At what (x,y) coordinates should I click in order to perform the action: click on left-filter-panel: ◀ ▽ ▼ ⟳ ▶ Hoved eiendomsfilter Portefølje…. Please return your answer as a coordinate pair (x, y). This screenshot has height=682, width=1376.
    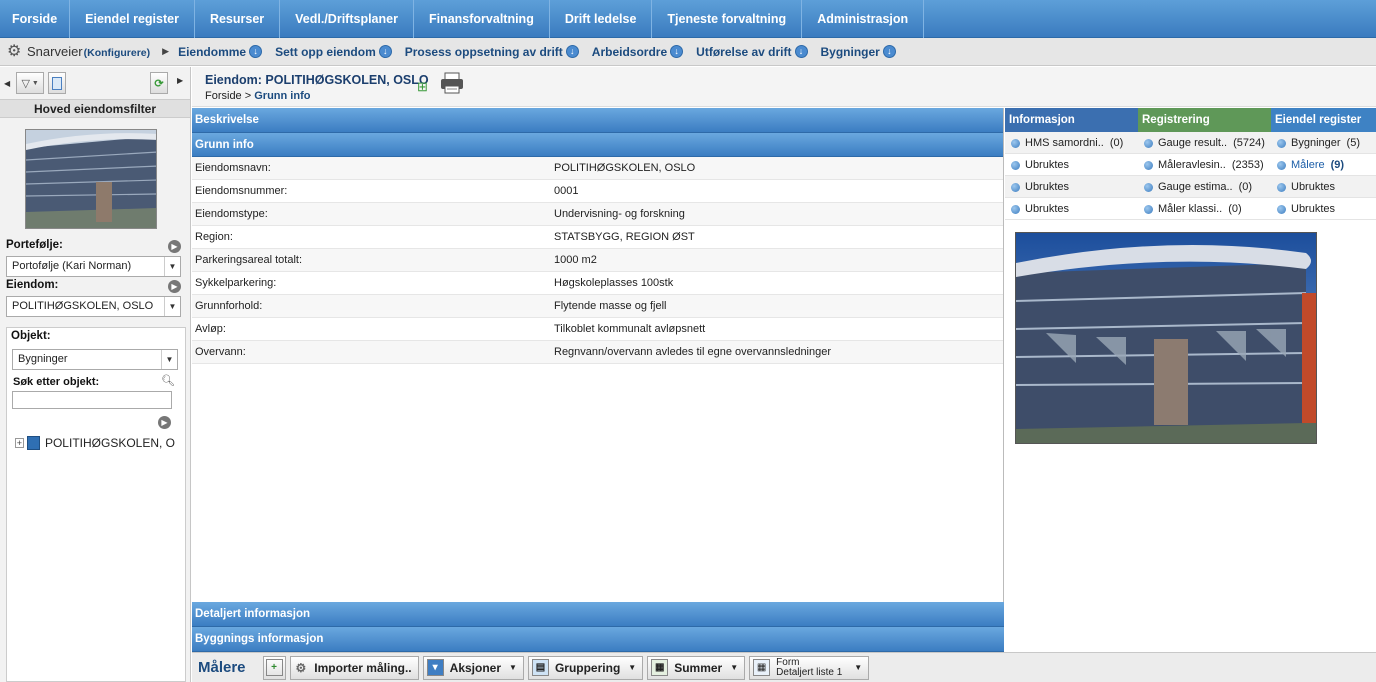
    Looking at the image, I should click on (95, 374).